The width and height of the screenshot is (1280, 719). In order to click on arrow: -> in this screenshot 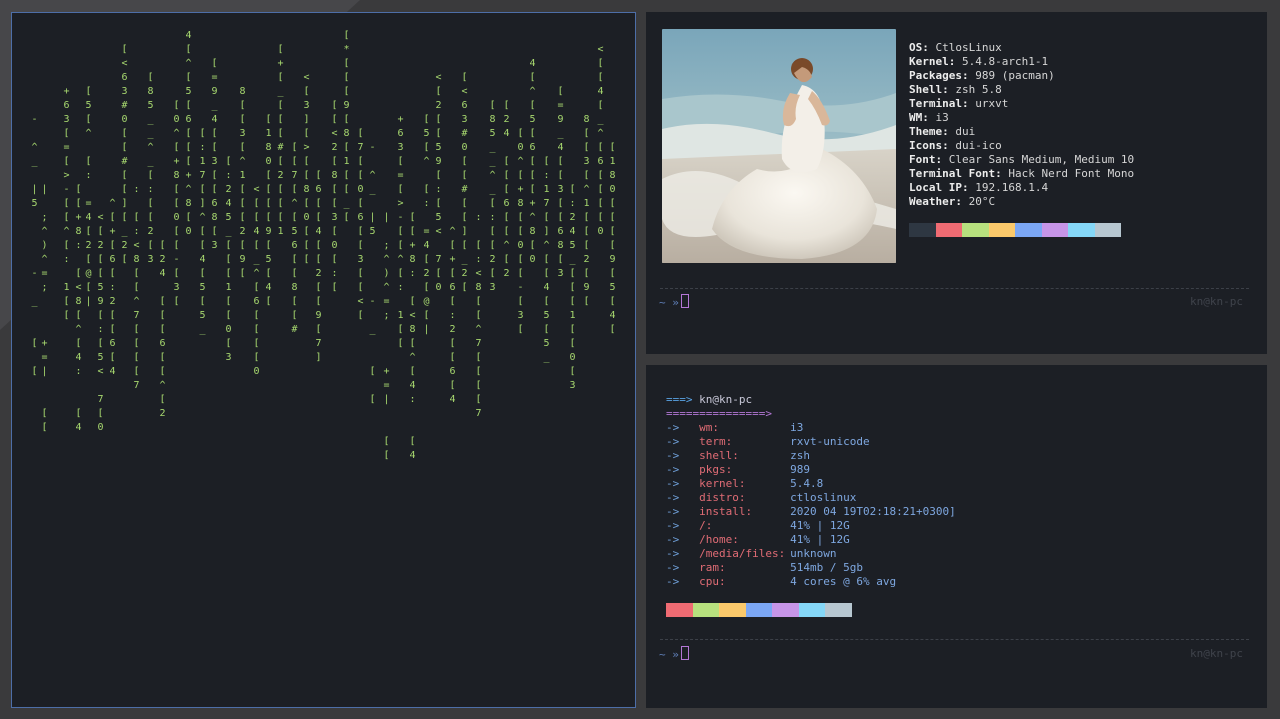, I will do `click(673, 539)`.